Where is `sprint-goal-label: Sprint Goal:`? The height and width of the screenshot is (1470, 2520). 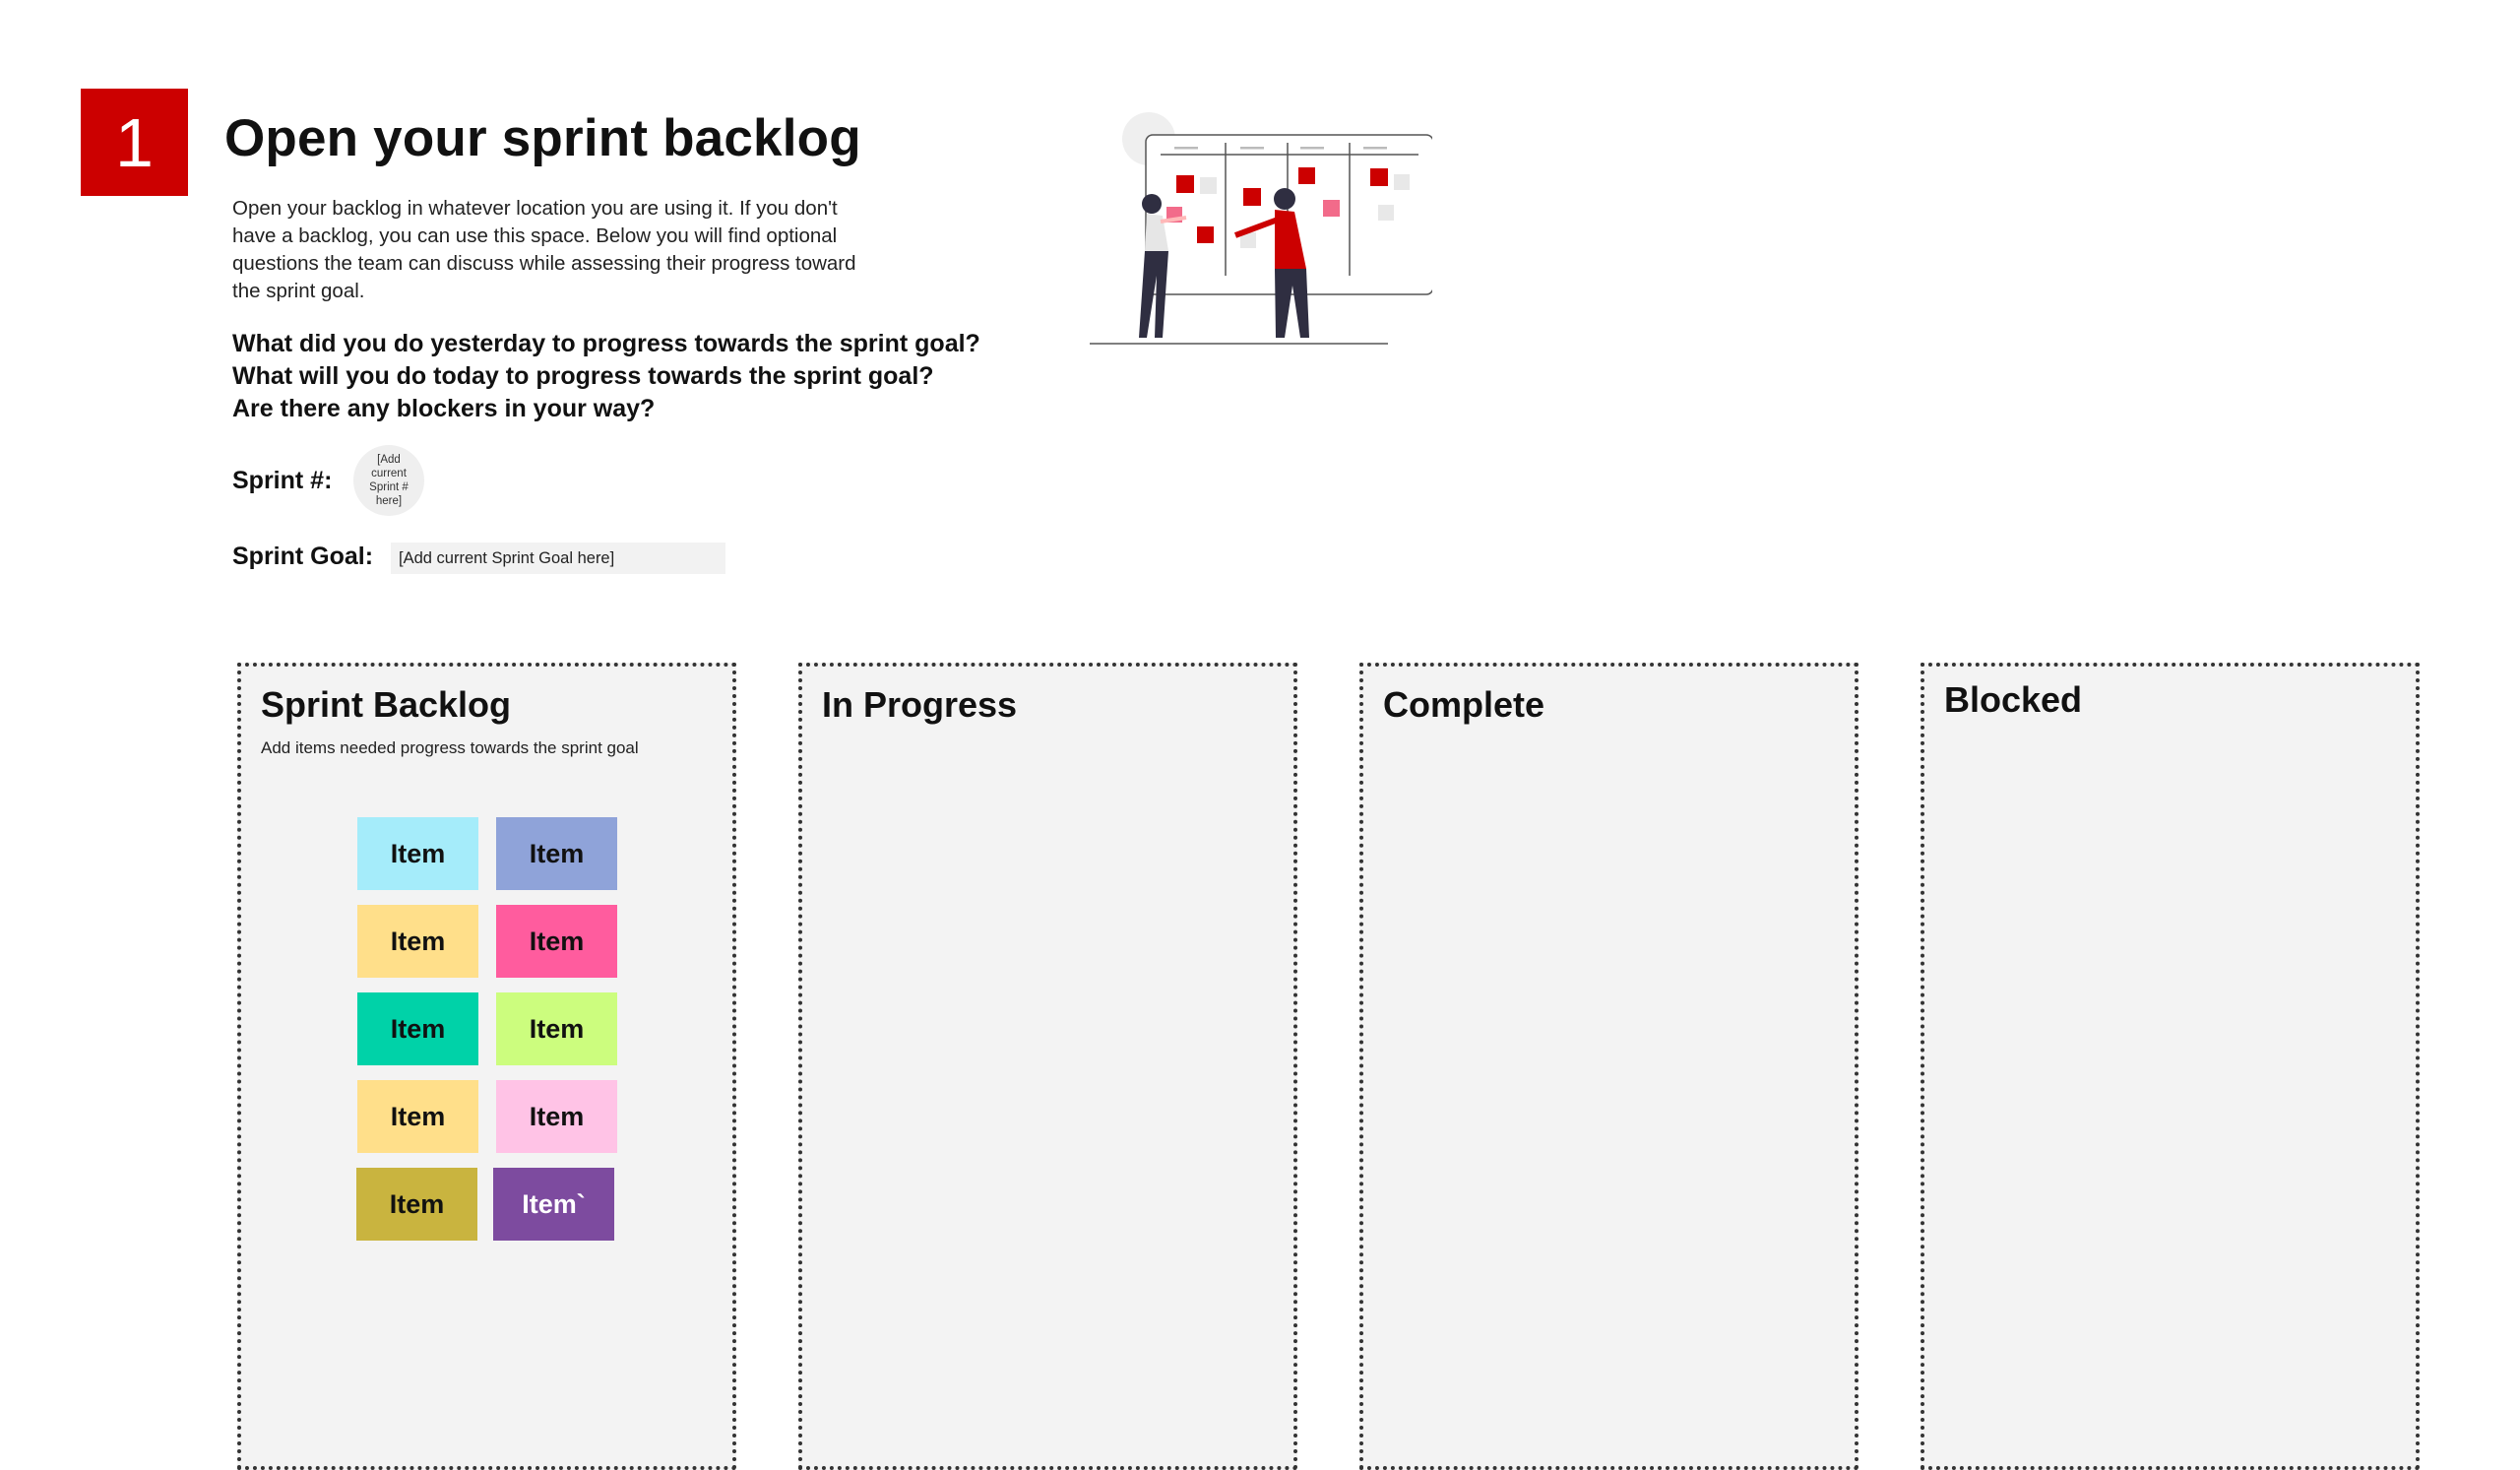 sprint-goal-label: Sprint Goal: is located at coordinates (303, 556).